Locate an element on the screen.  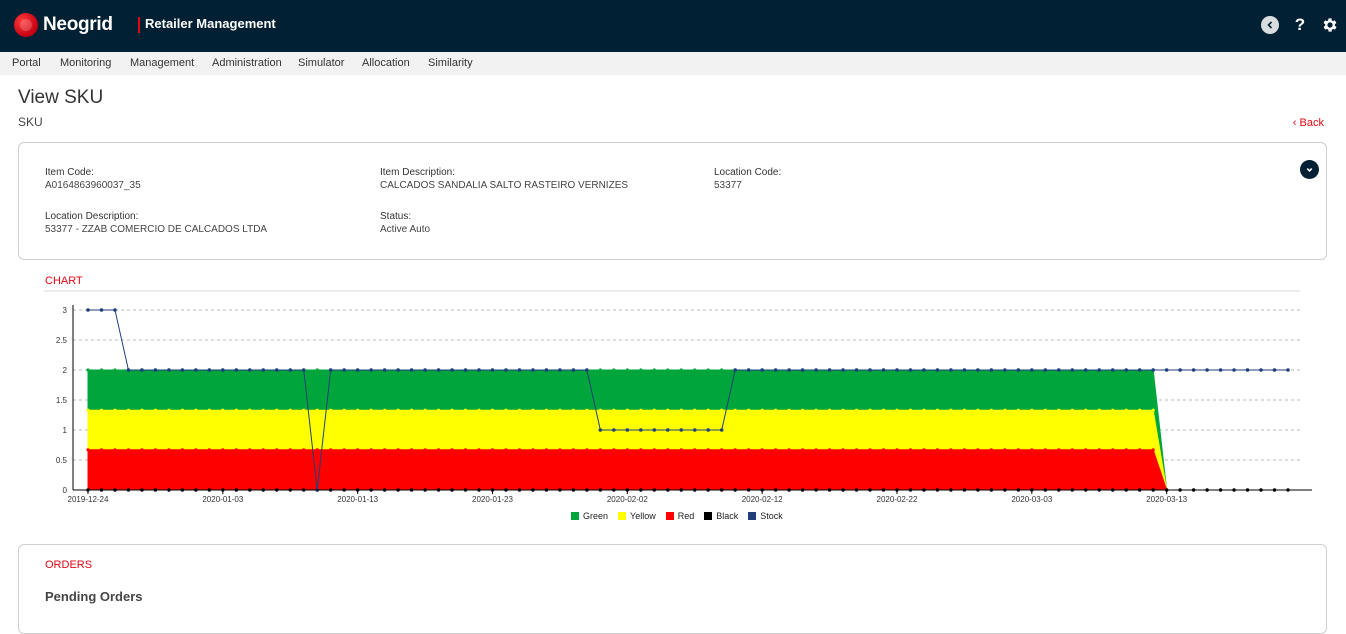
location-code-value: 53377 is located at coordinates (728, 185).